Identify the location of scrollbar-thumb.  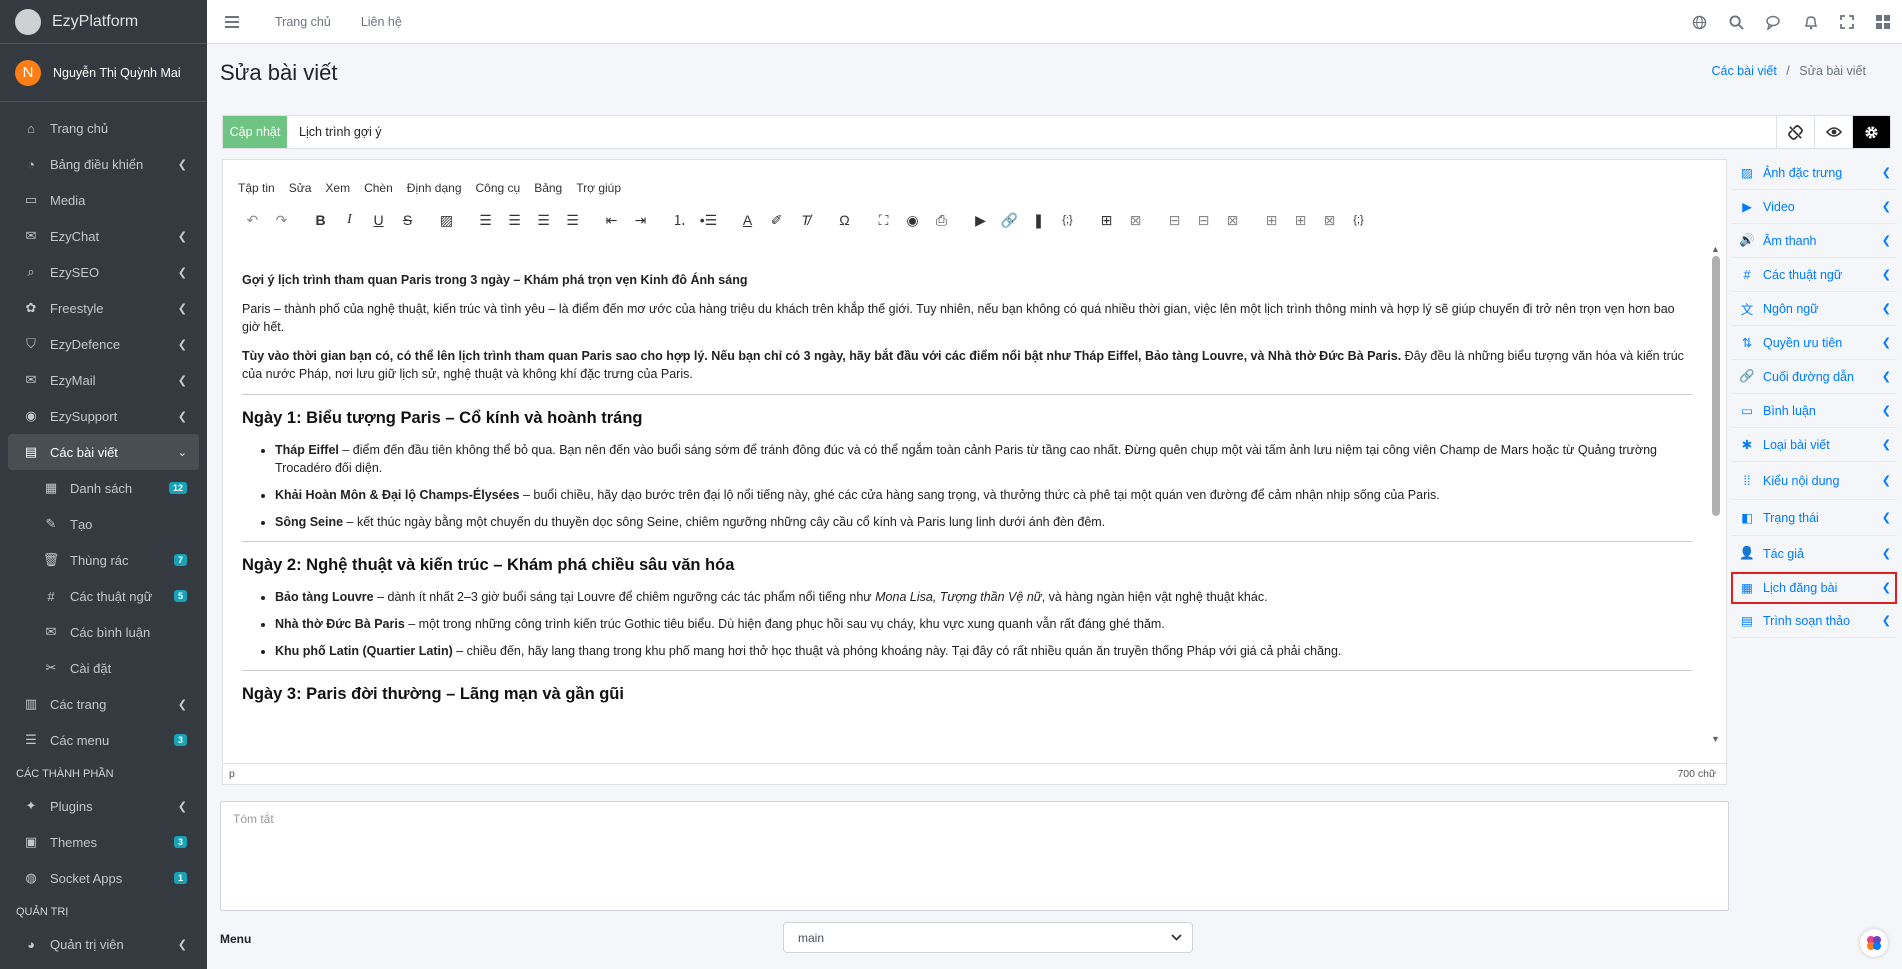
(1716, 386).